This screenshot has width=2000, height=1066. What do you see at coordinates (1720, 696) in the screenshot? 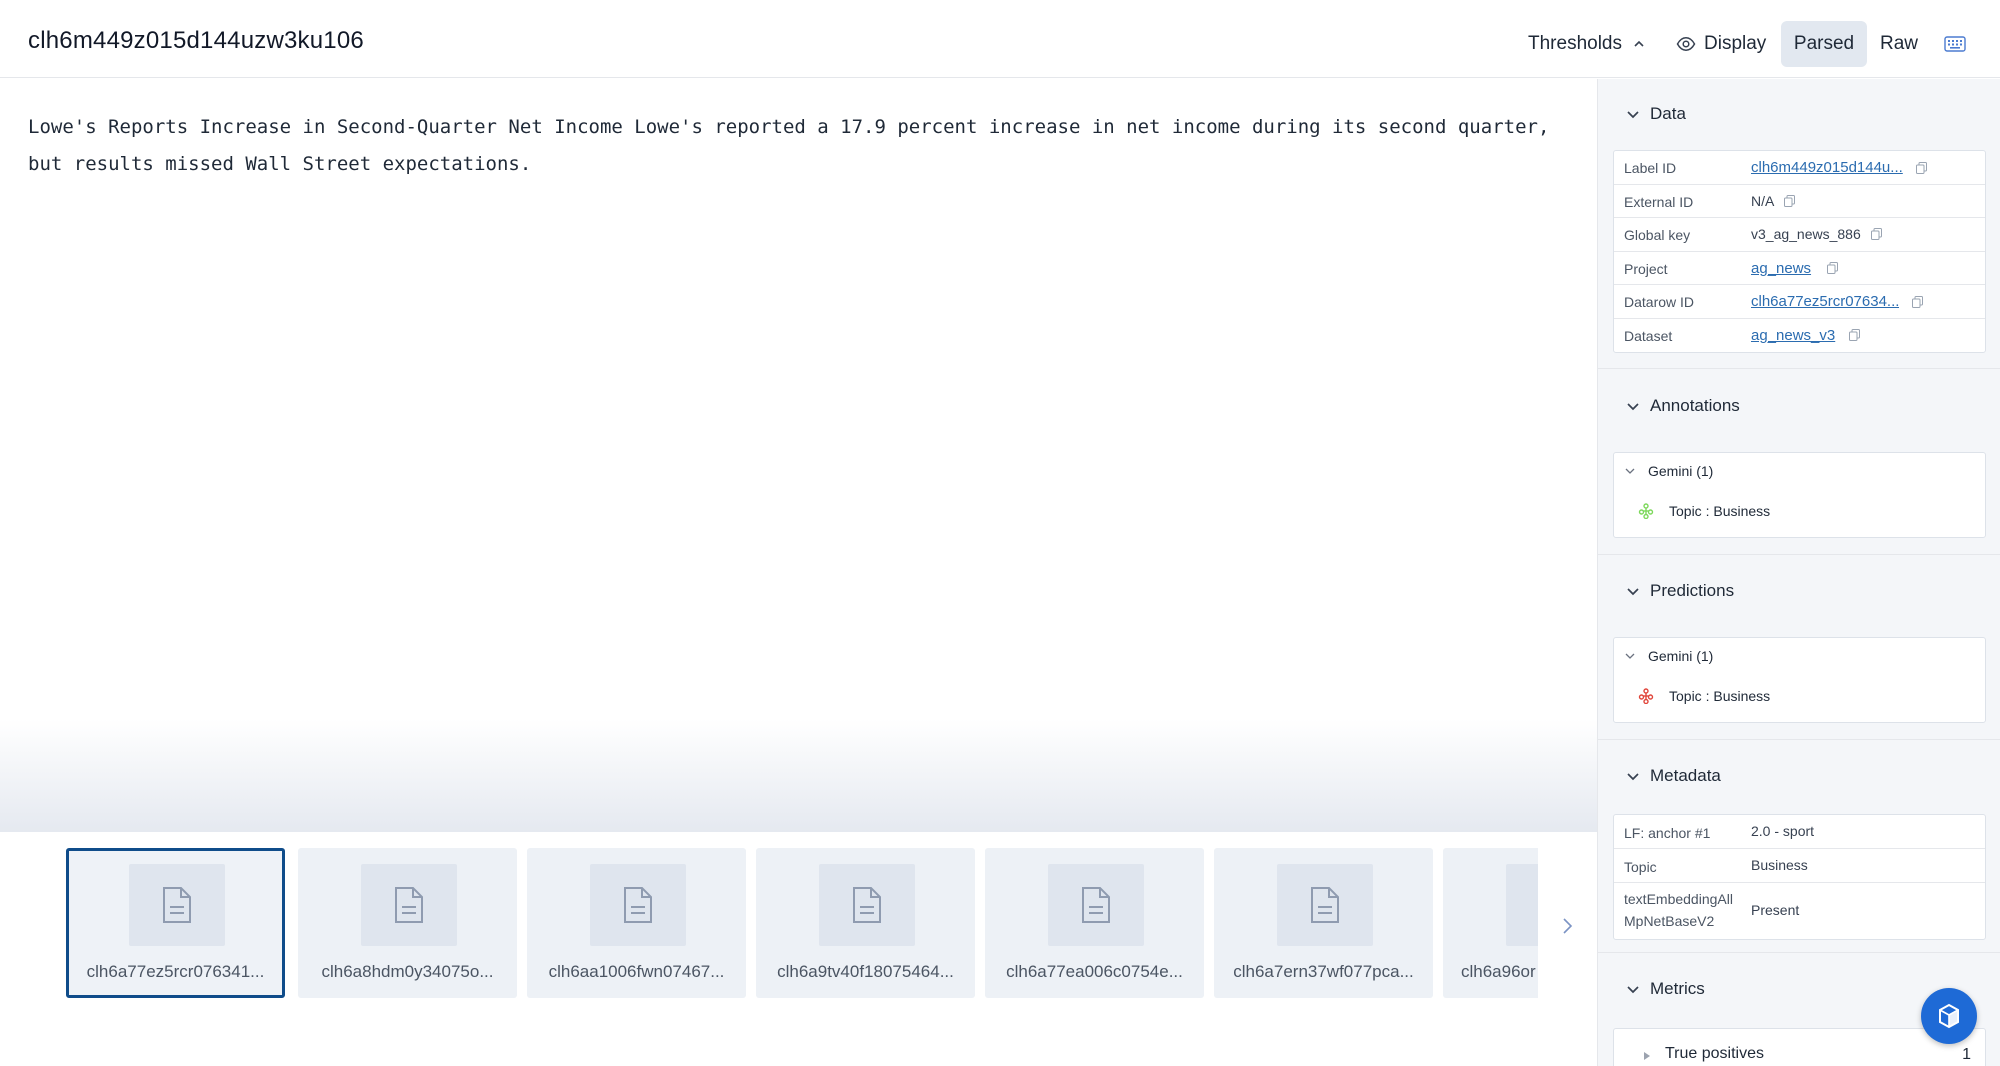
I see `prediction-item-label: Topic : Business` at bounding box center [1720, 696].